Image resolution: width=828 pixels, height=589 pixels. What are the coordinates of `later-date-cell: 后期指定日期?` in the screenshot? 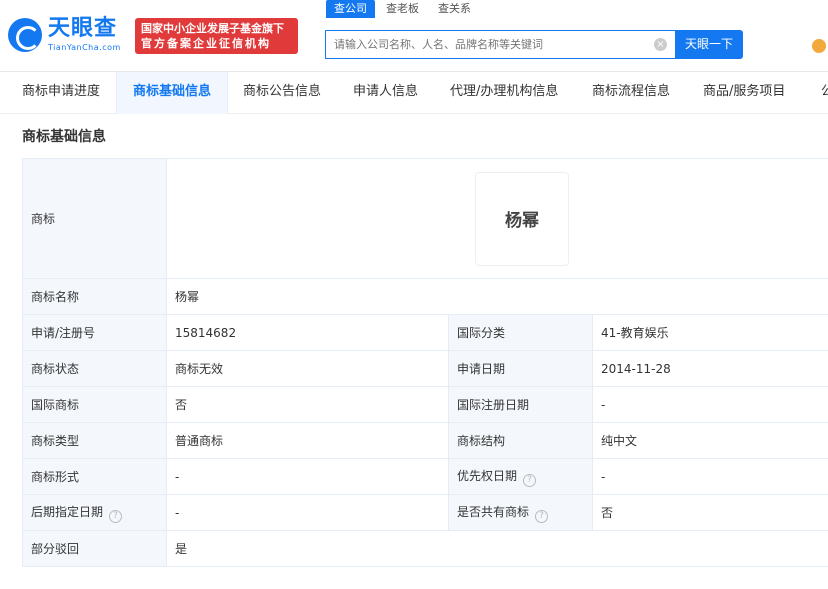 It's located at (94, 512).